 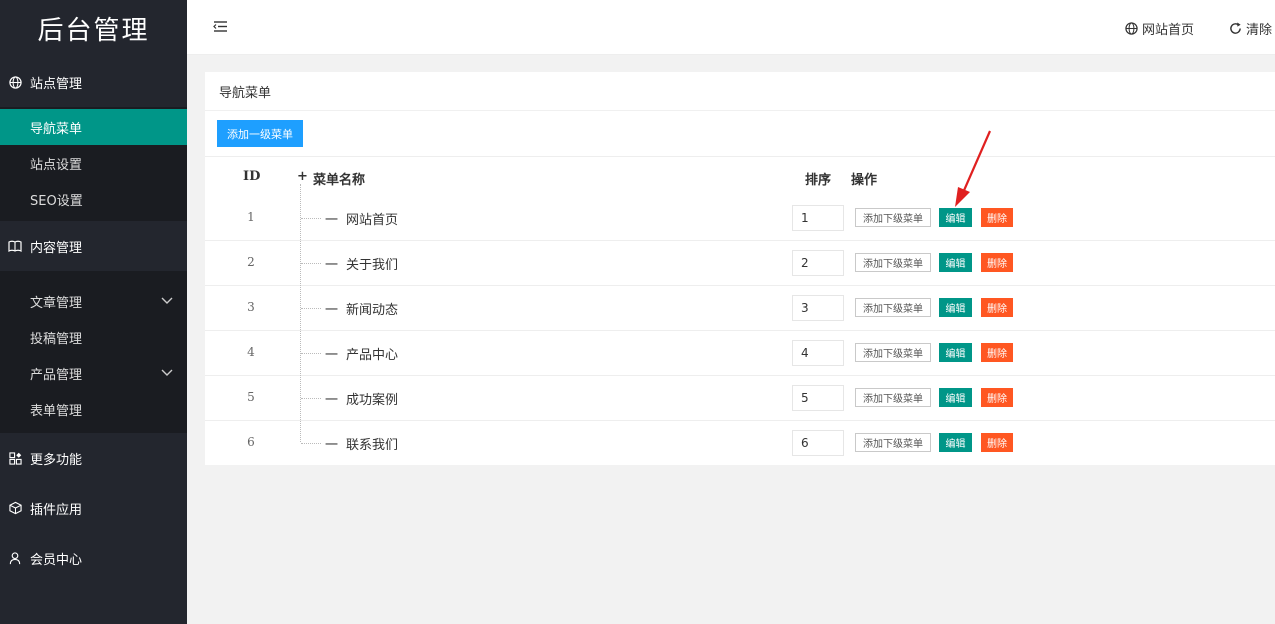 What do you see at coordinates (93, 127) in the screenshot?
I see `sidebar-item-nav-menu: 导航菜单` at bounding box center [93, 127].